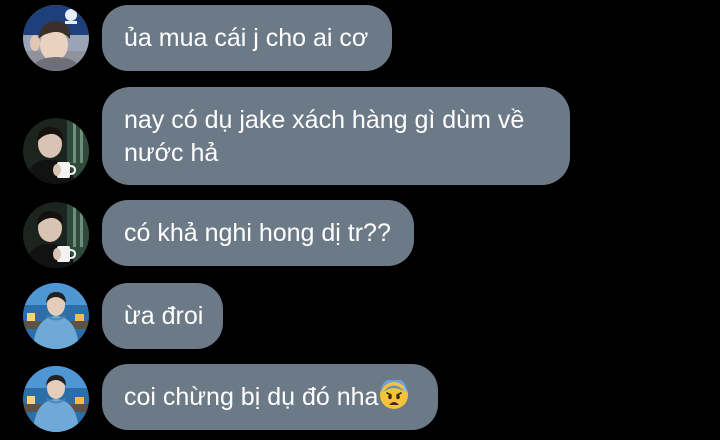 The height and width of the screenshot is (440, 720). Describe the element at coordinates (394, 394) in the screenshot. I see `anxious-face-with-sweat-icon` at that location.